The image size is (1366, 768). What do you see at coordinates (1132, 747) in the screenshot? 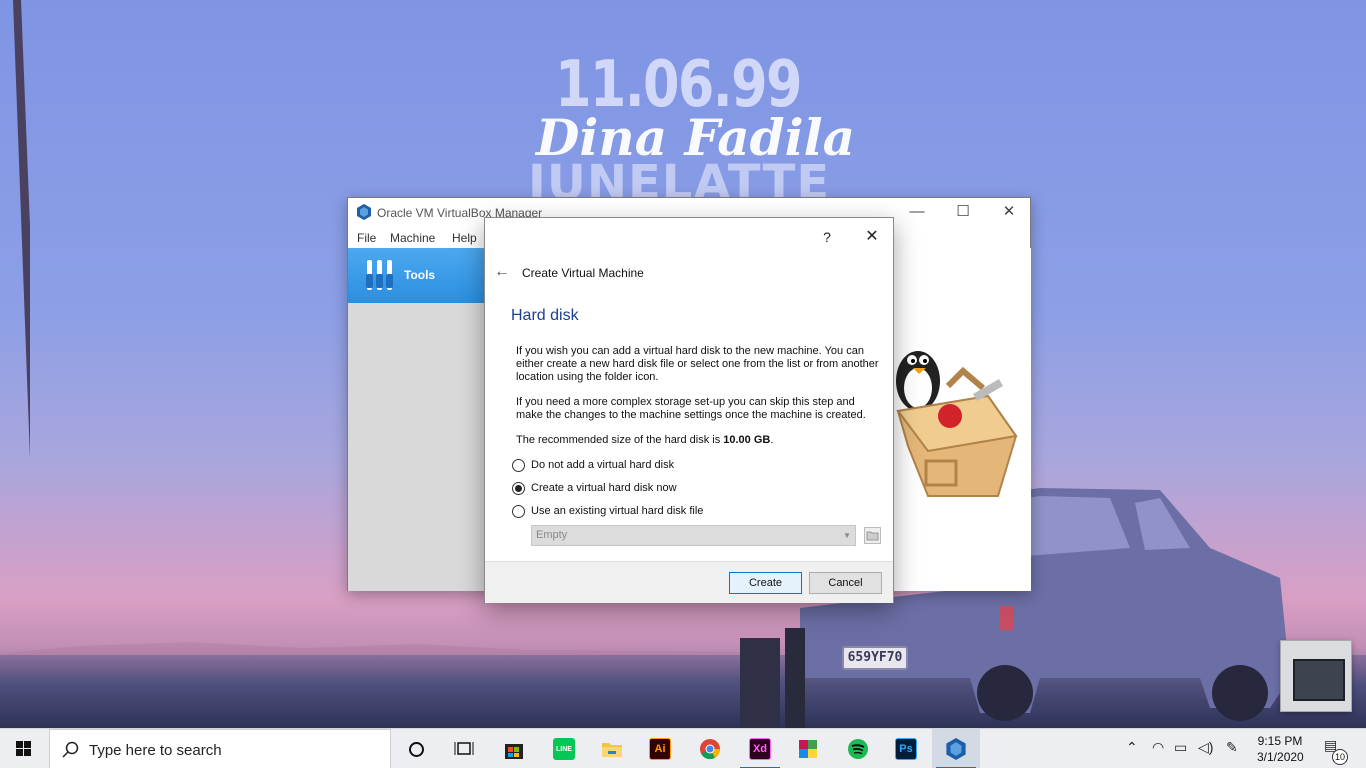
I see `chevron-up-icon: ⌃` at bounding box center [1132, 747].